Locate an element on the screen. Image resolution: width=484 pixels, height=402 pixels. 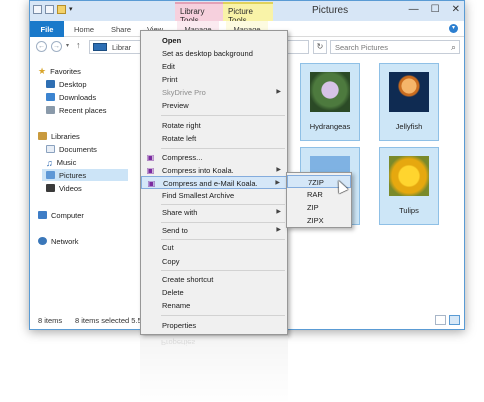
library-tools-context-tab: Library Tools is located at coordinates (199, 13).